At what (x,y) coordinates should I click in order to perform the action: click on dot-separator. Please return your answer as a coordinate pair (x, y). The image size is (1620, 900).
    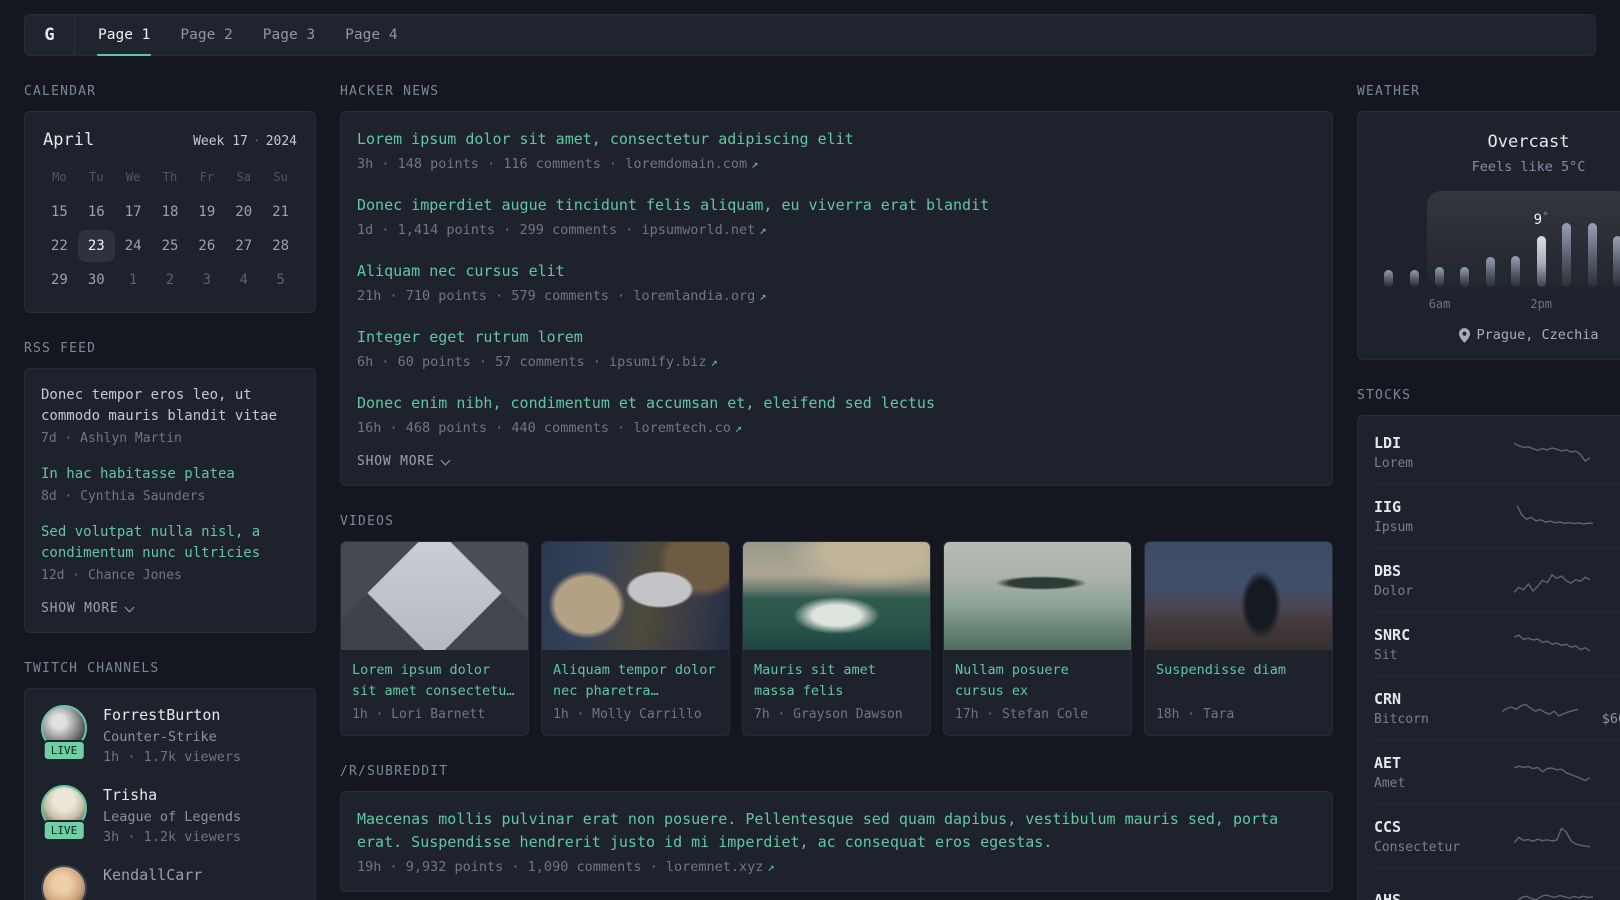
    Looking at the image, I should click on (257, 141).